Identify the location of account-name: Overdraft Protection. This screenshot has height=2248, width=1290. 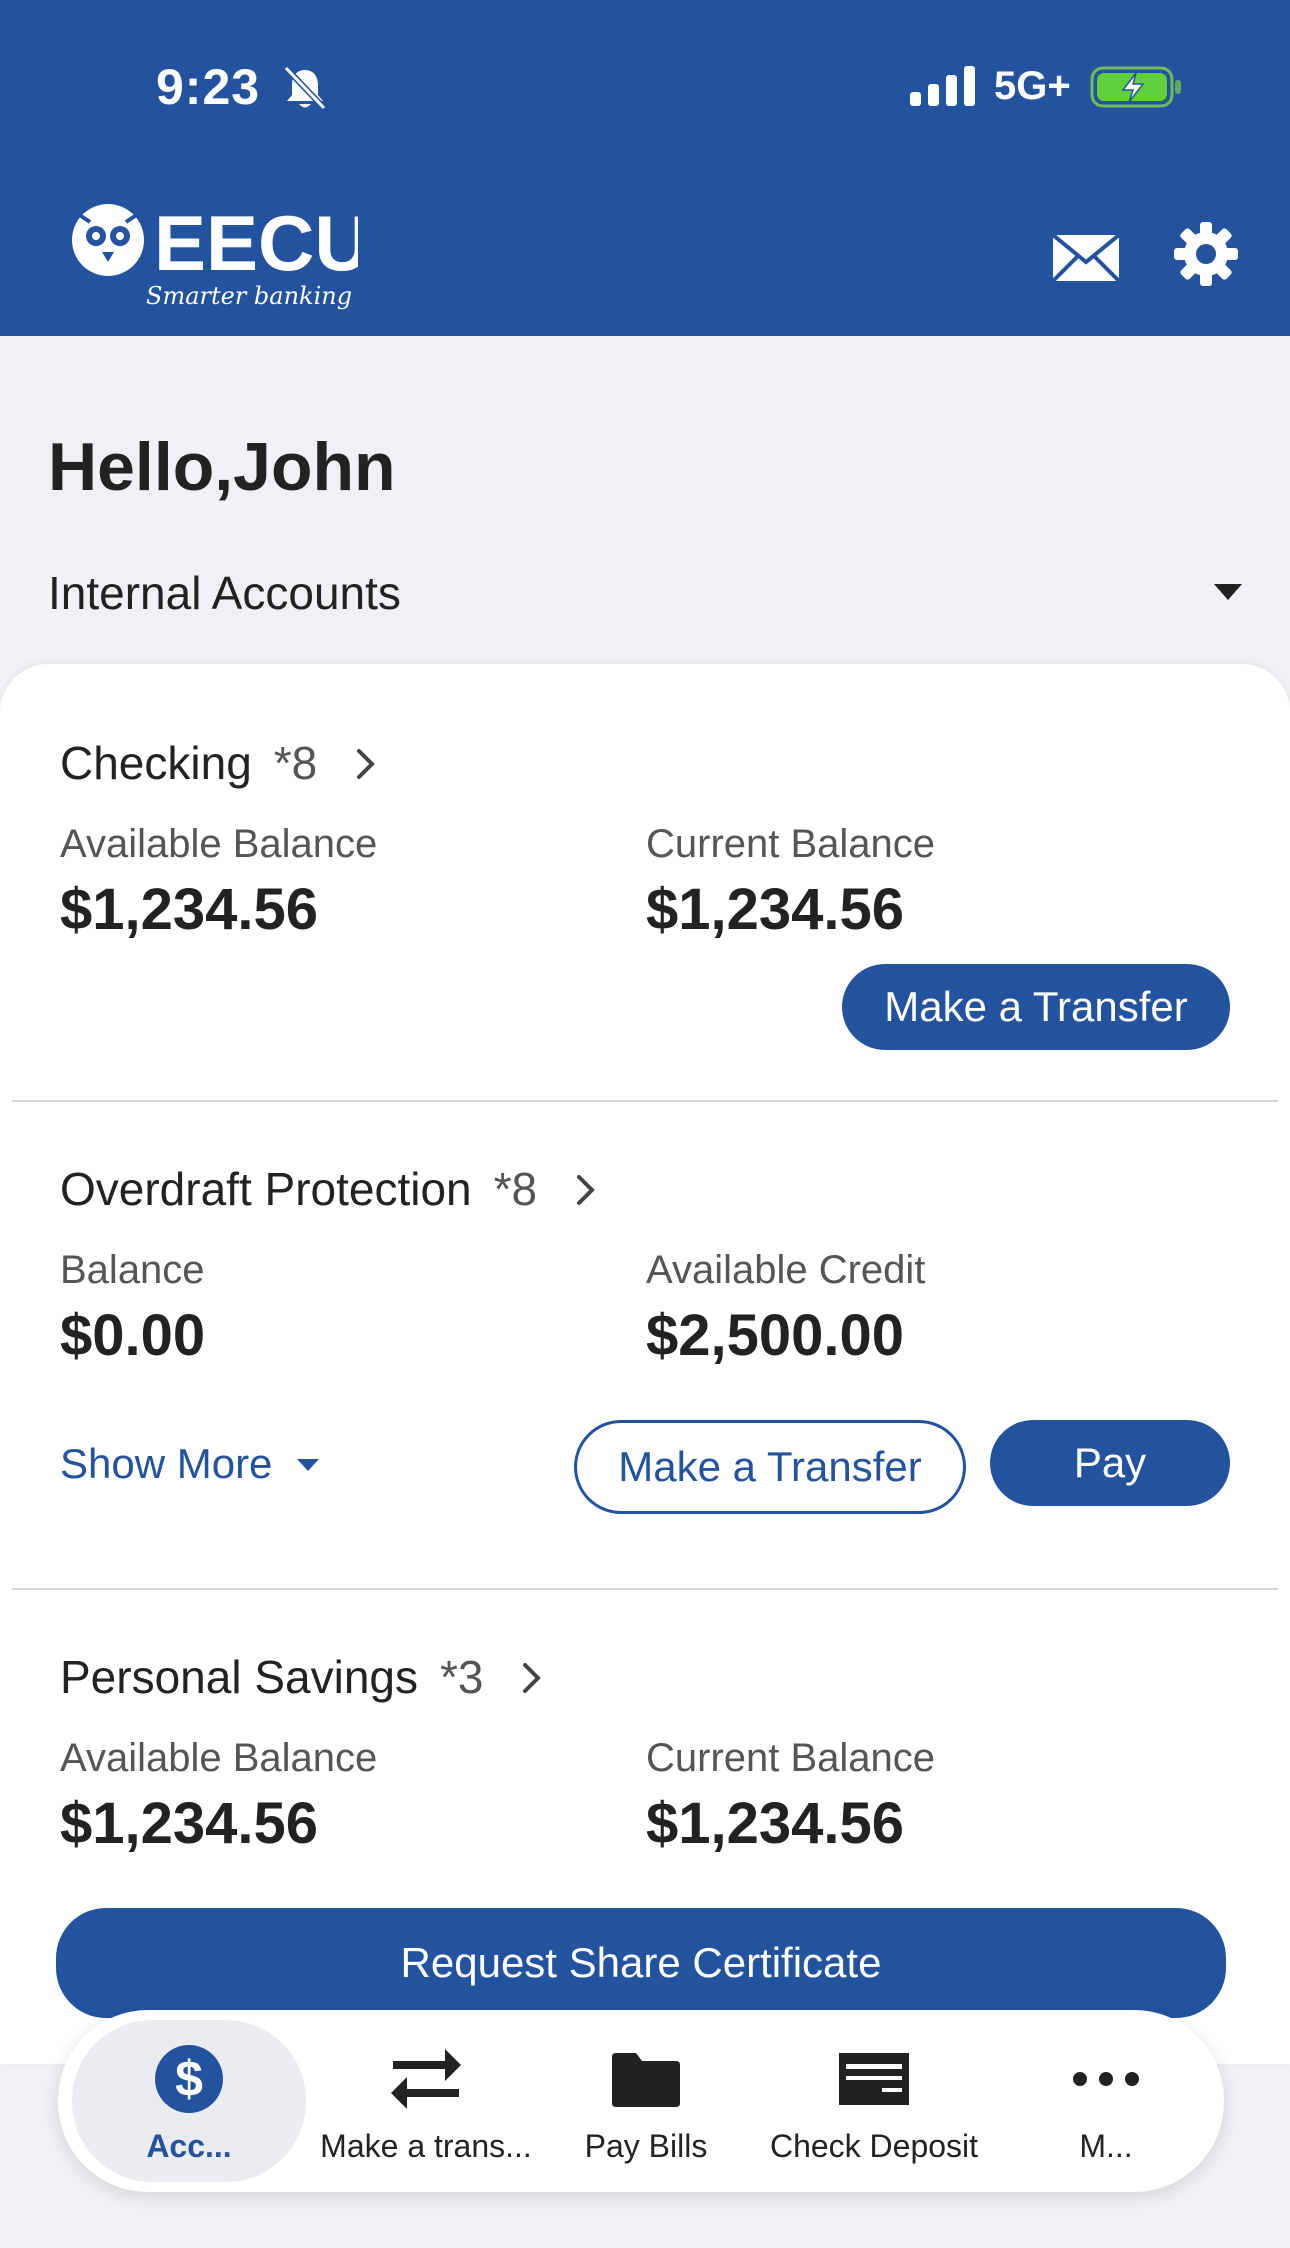
(266, 1189).